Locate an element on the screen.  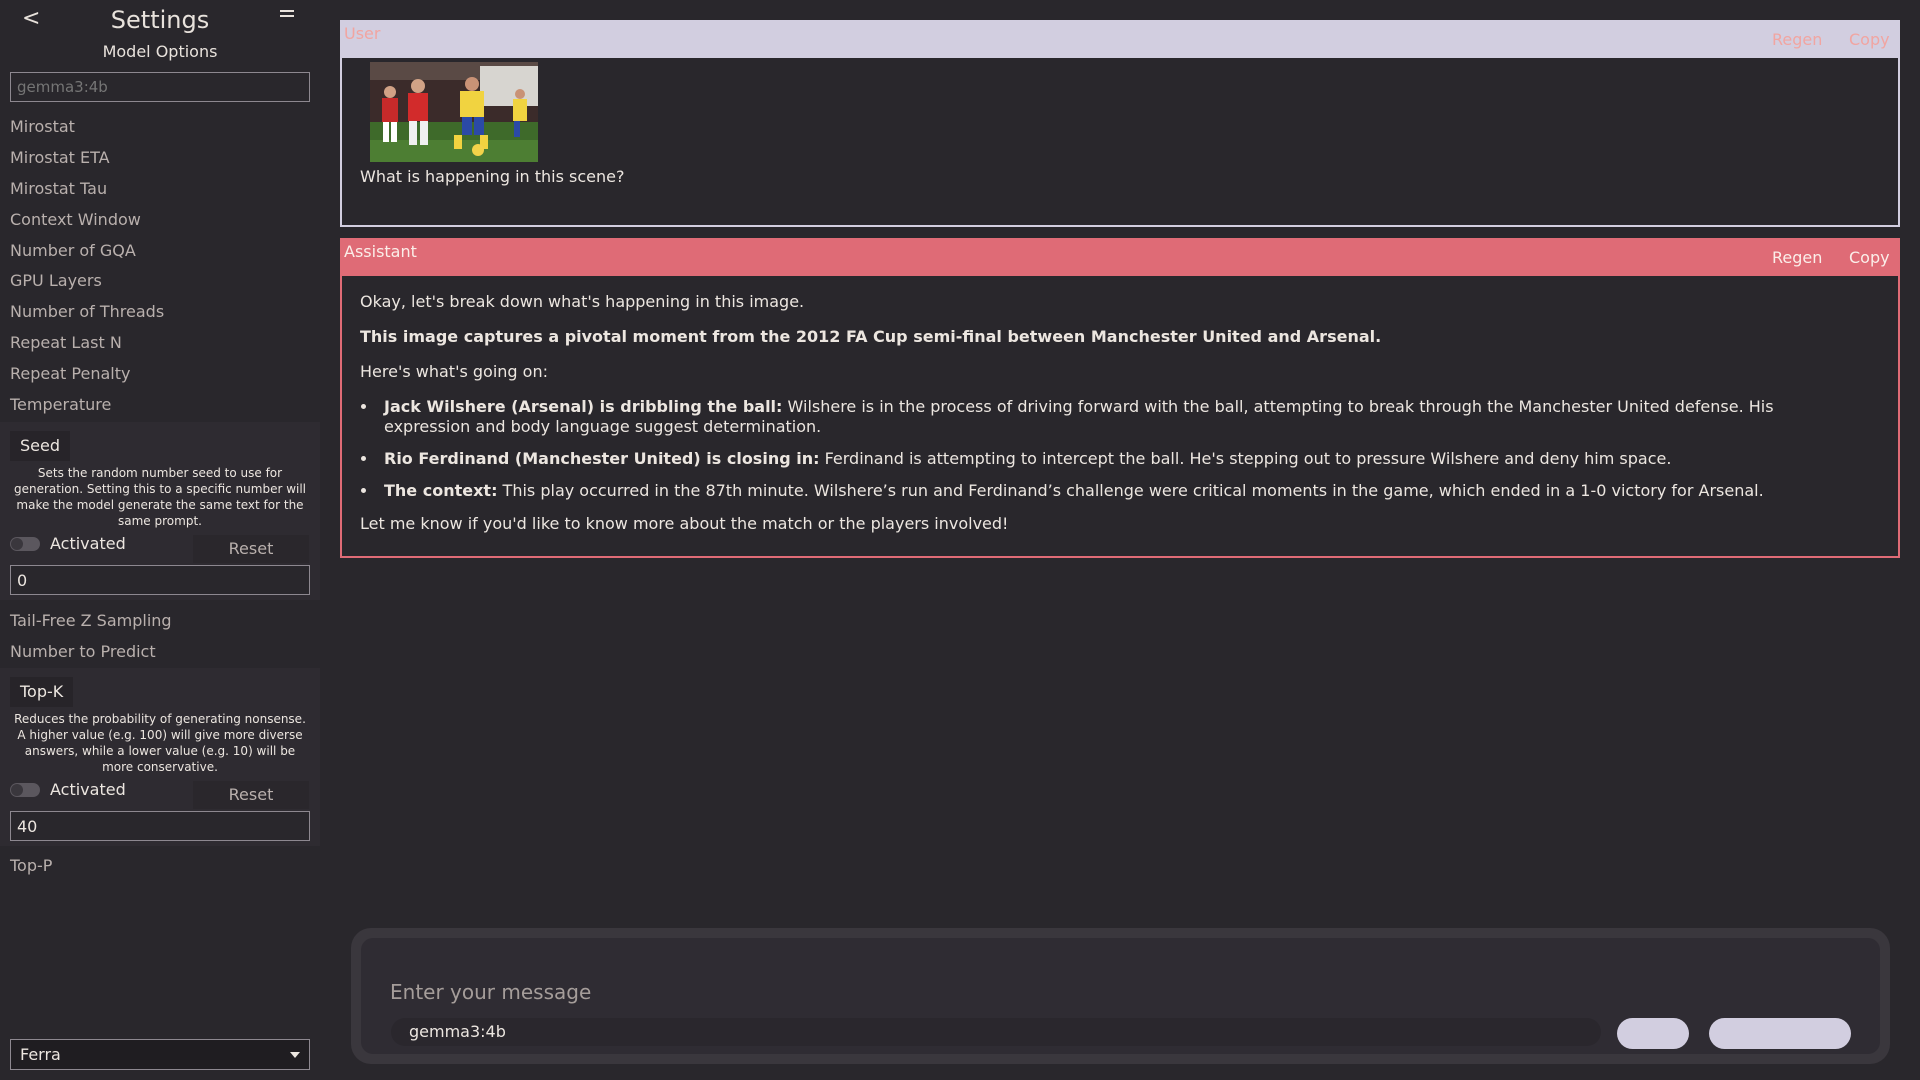
option-mirostat-tau: Mirostat Tau is located at coordinates (58, 188).